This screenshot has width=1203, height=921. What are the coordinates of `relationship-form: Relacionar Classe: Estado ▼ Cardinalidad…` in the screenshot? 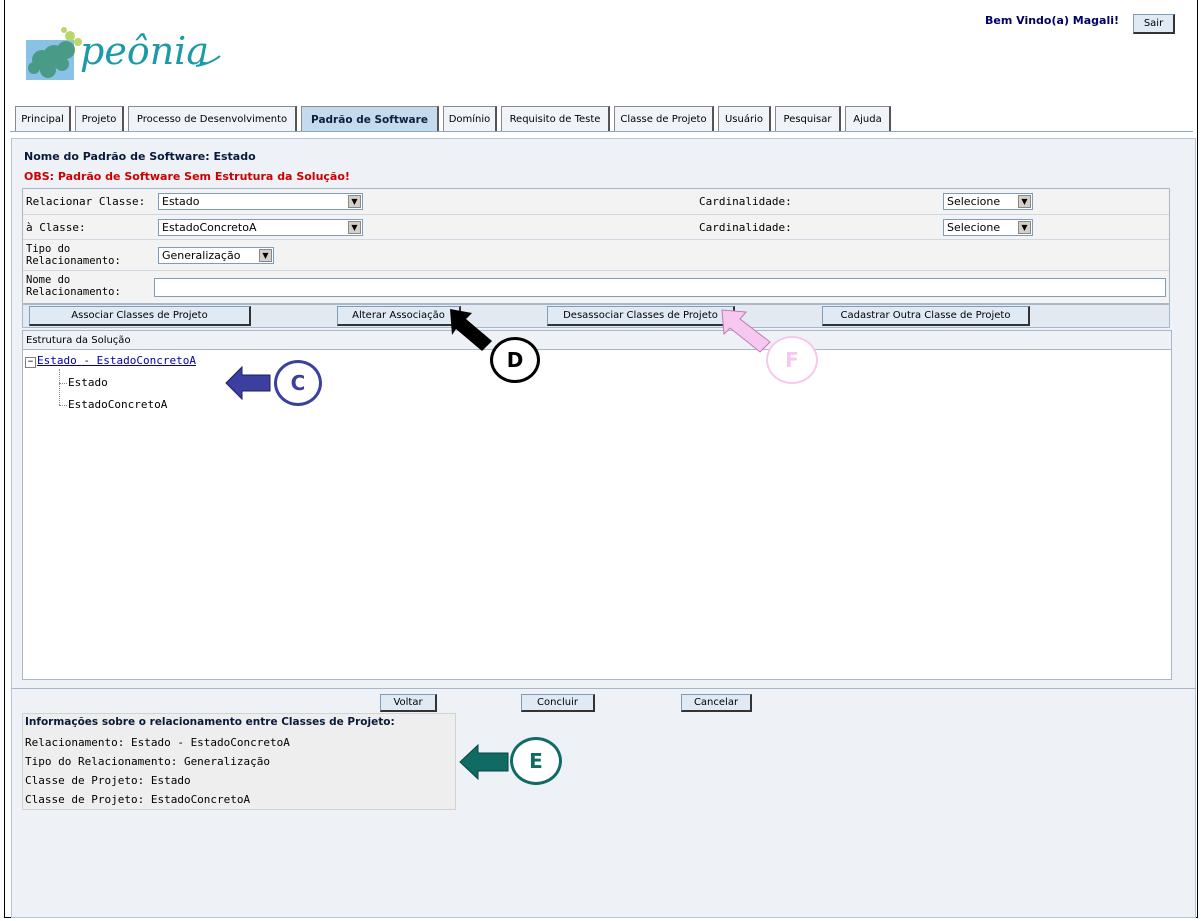 It's located at (596, 246).